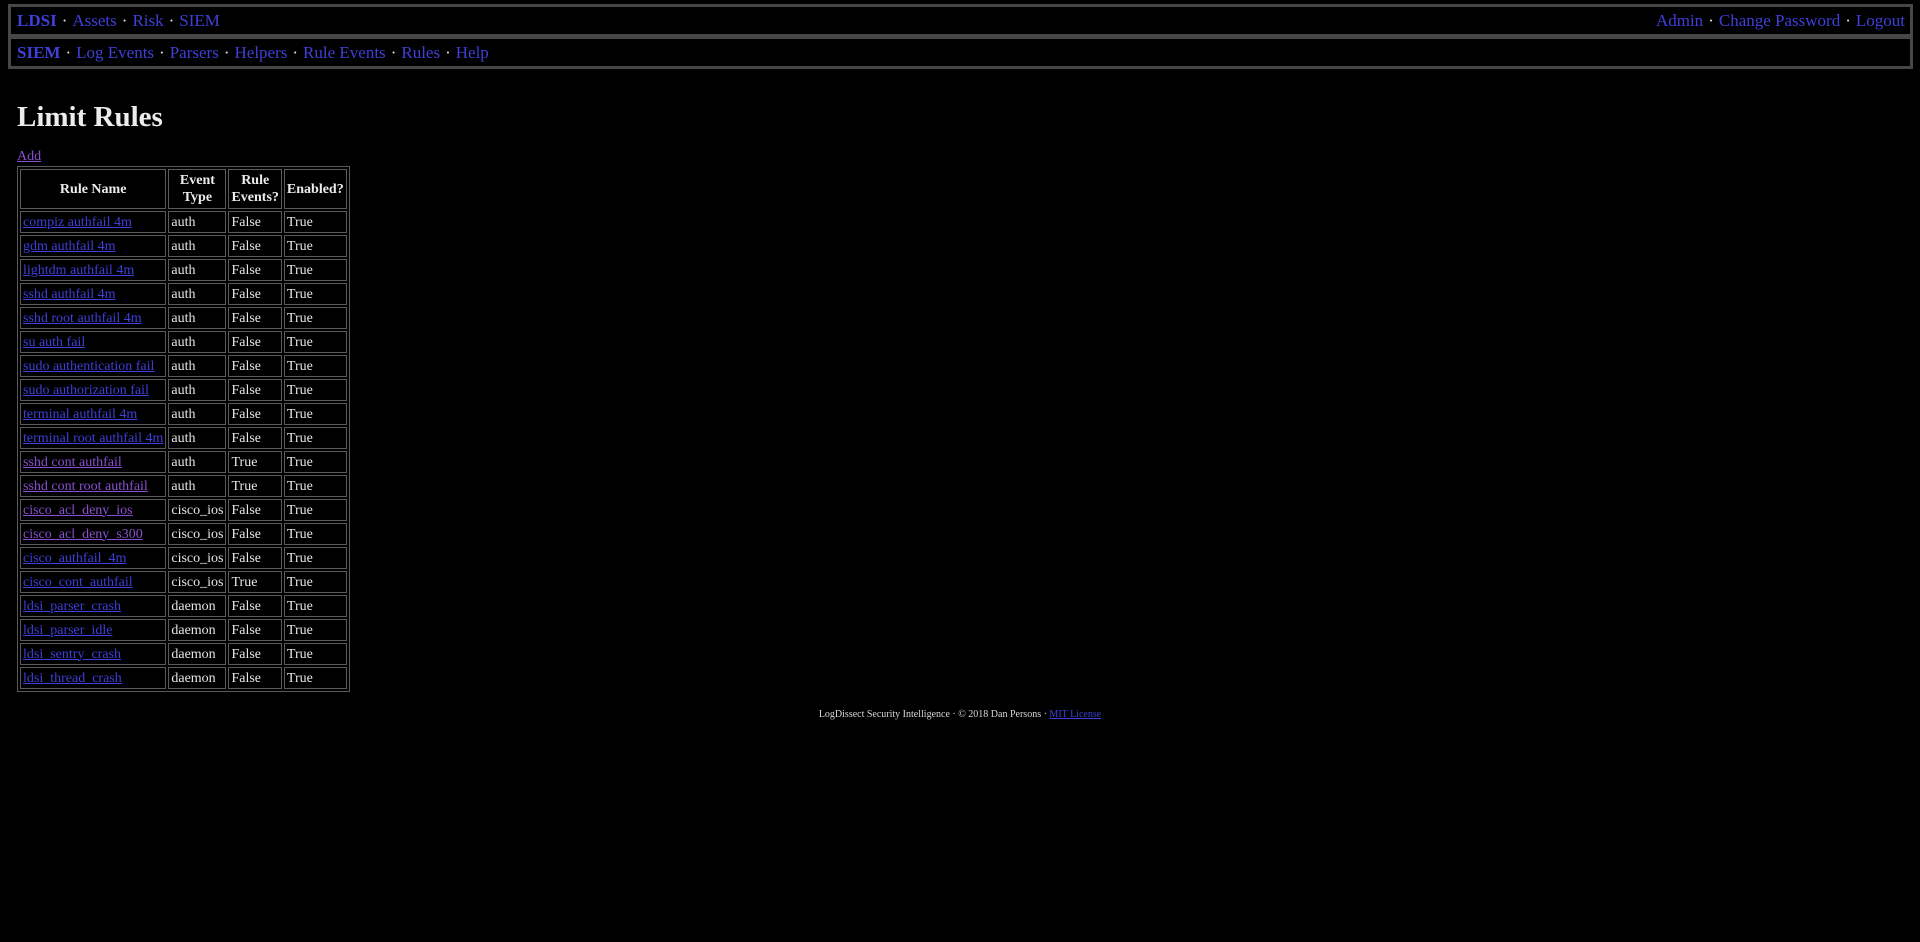  I want to click on cell-rule-name: cisco_acl_deny_s300, so click(93, 534).